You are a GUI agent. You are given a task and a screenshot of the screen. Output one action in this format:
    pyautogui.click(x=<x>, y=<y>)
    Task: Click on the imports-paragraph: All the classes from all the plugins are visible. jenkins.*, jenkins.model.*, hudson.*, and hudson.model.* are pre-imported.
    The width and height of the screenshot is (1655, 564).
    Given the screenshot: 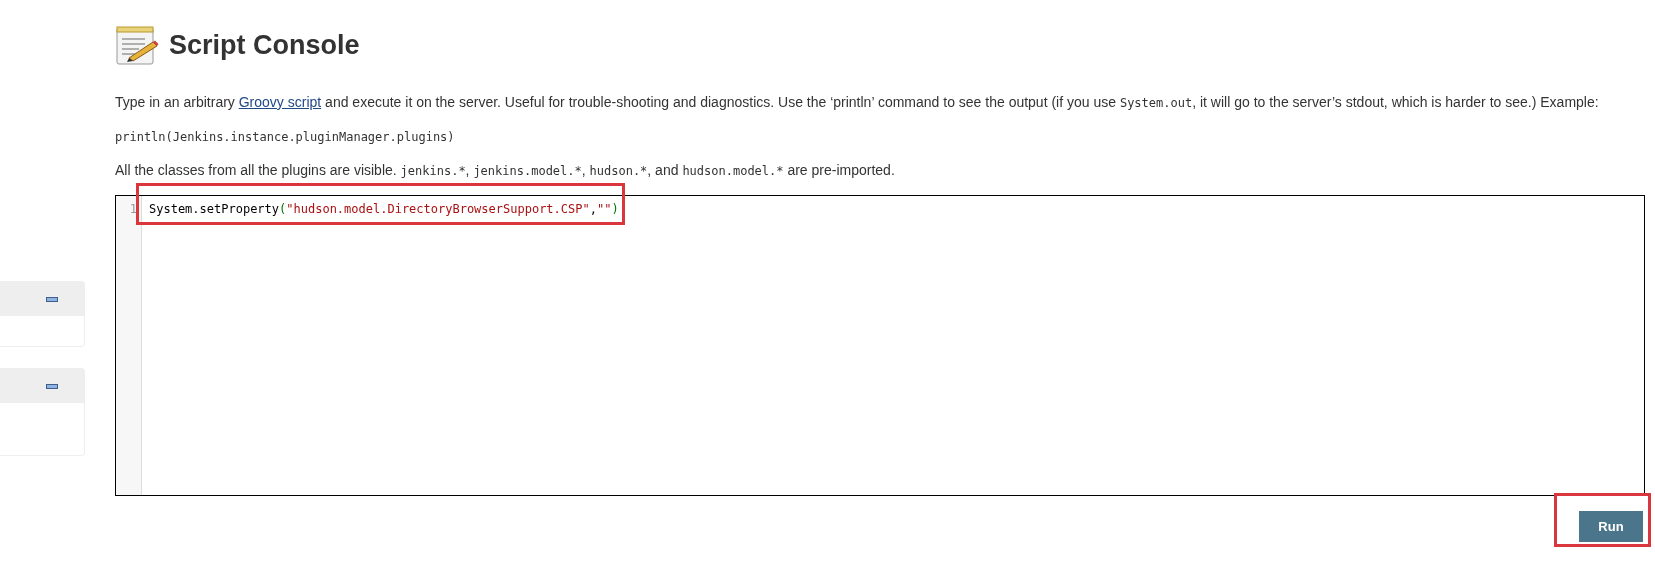 What is the action you would take?
    pyautogui.click(x=505, y=170)
    